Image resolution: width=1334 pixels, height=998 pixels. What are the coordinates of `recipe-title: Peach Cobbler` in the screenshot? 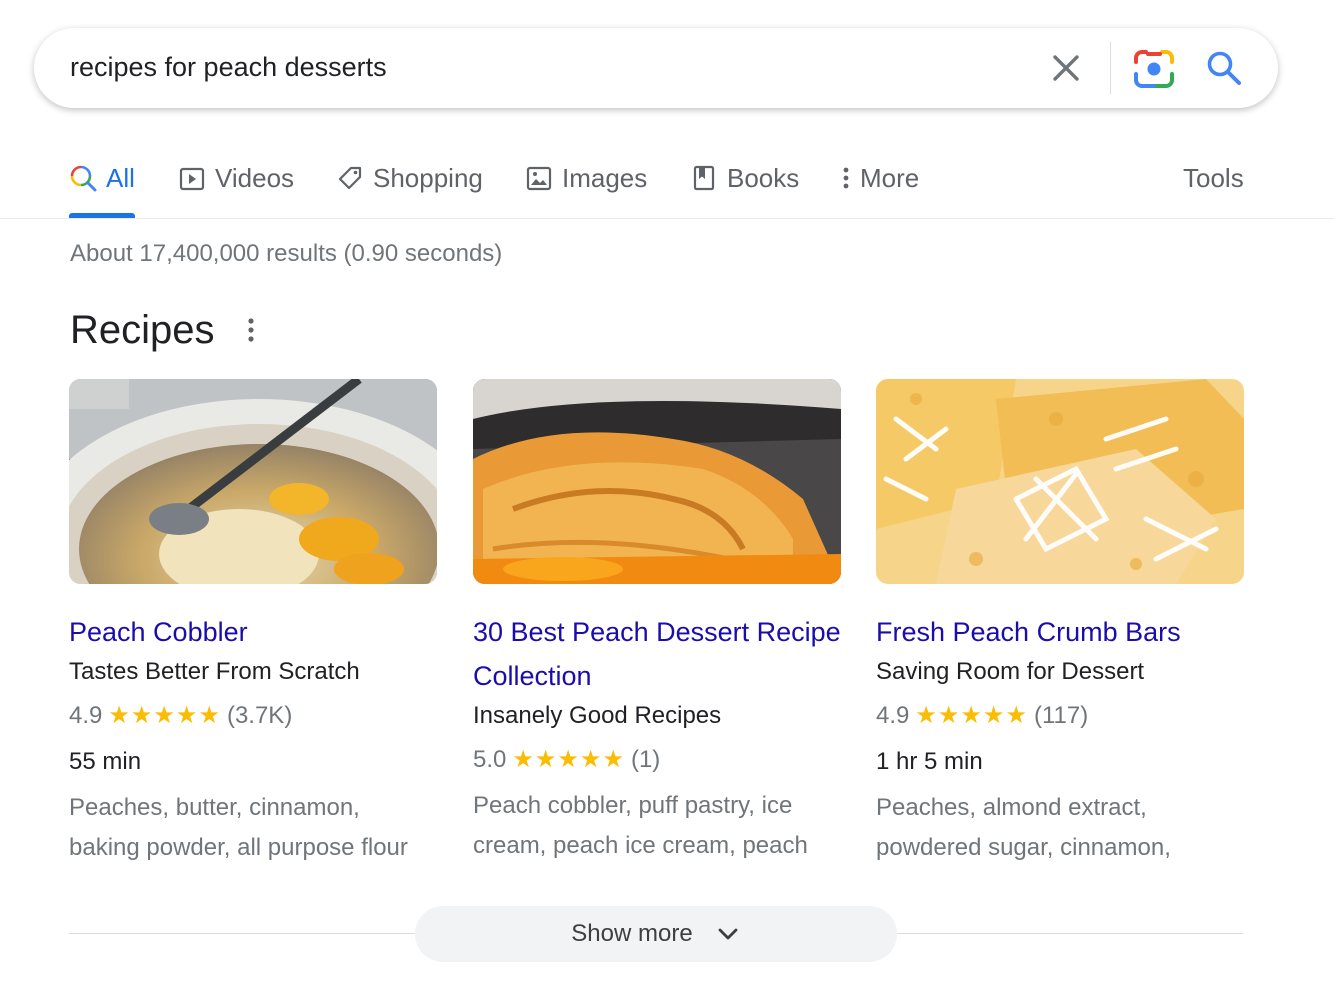 It's located at (253, 632).